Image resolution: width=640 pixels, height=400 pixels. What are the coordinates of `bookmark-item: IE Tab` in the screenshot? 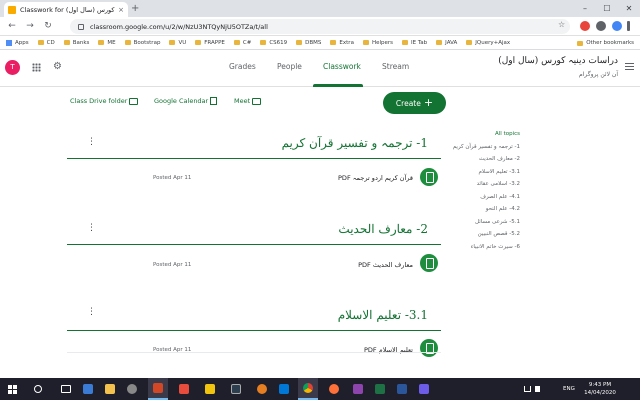 It's located at (414, 43).